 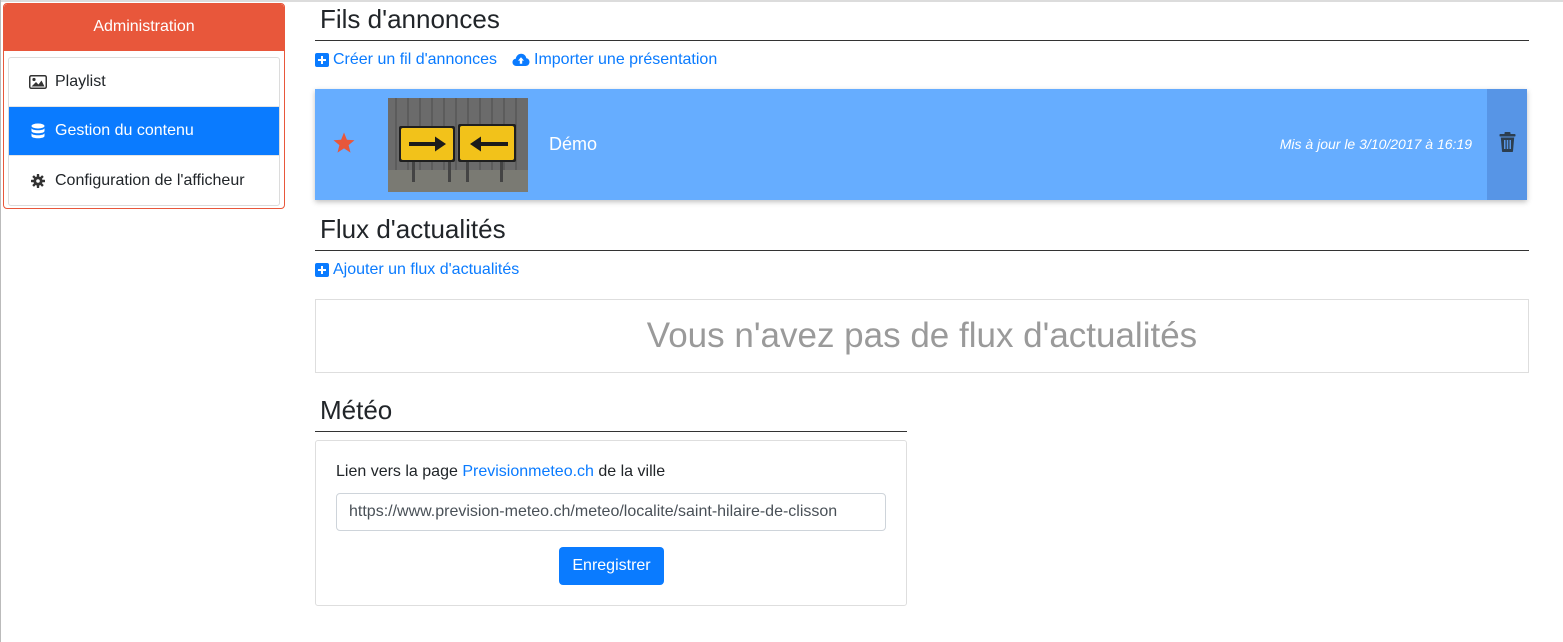 I want to click on meteo-url-input, so click(x=611, y=512).